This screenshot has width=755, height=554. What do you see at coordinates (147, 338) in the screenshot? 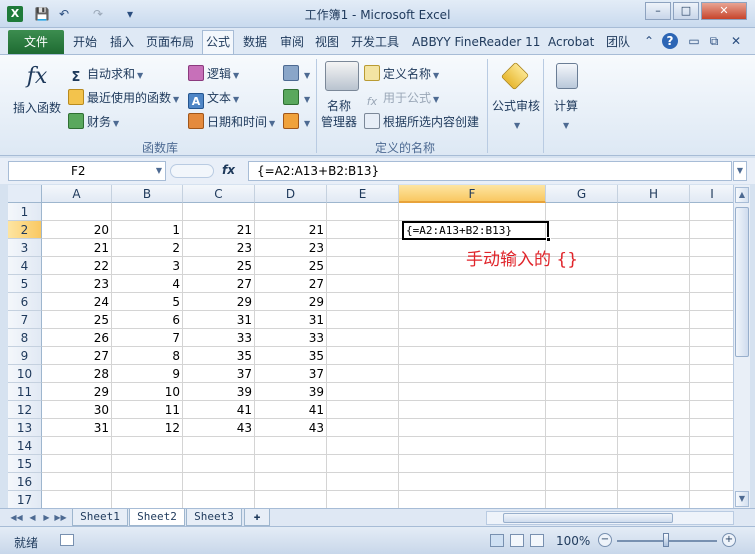
I see `cell-b8: 7` at bounding box center [147, 338].